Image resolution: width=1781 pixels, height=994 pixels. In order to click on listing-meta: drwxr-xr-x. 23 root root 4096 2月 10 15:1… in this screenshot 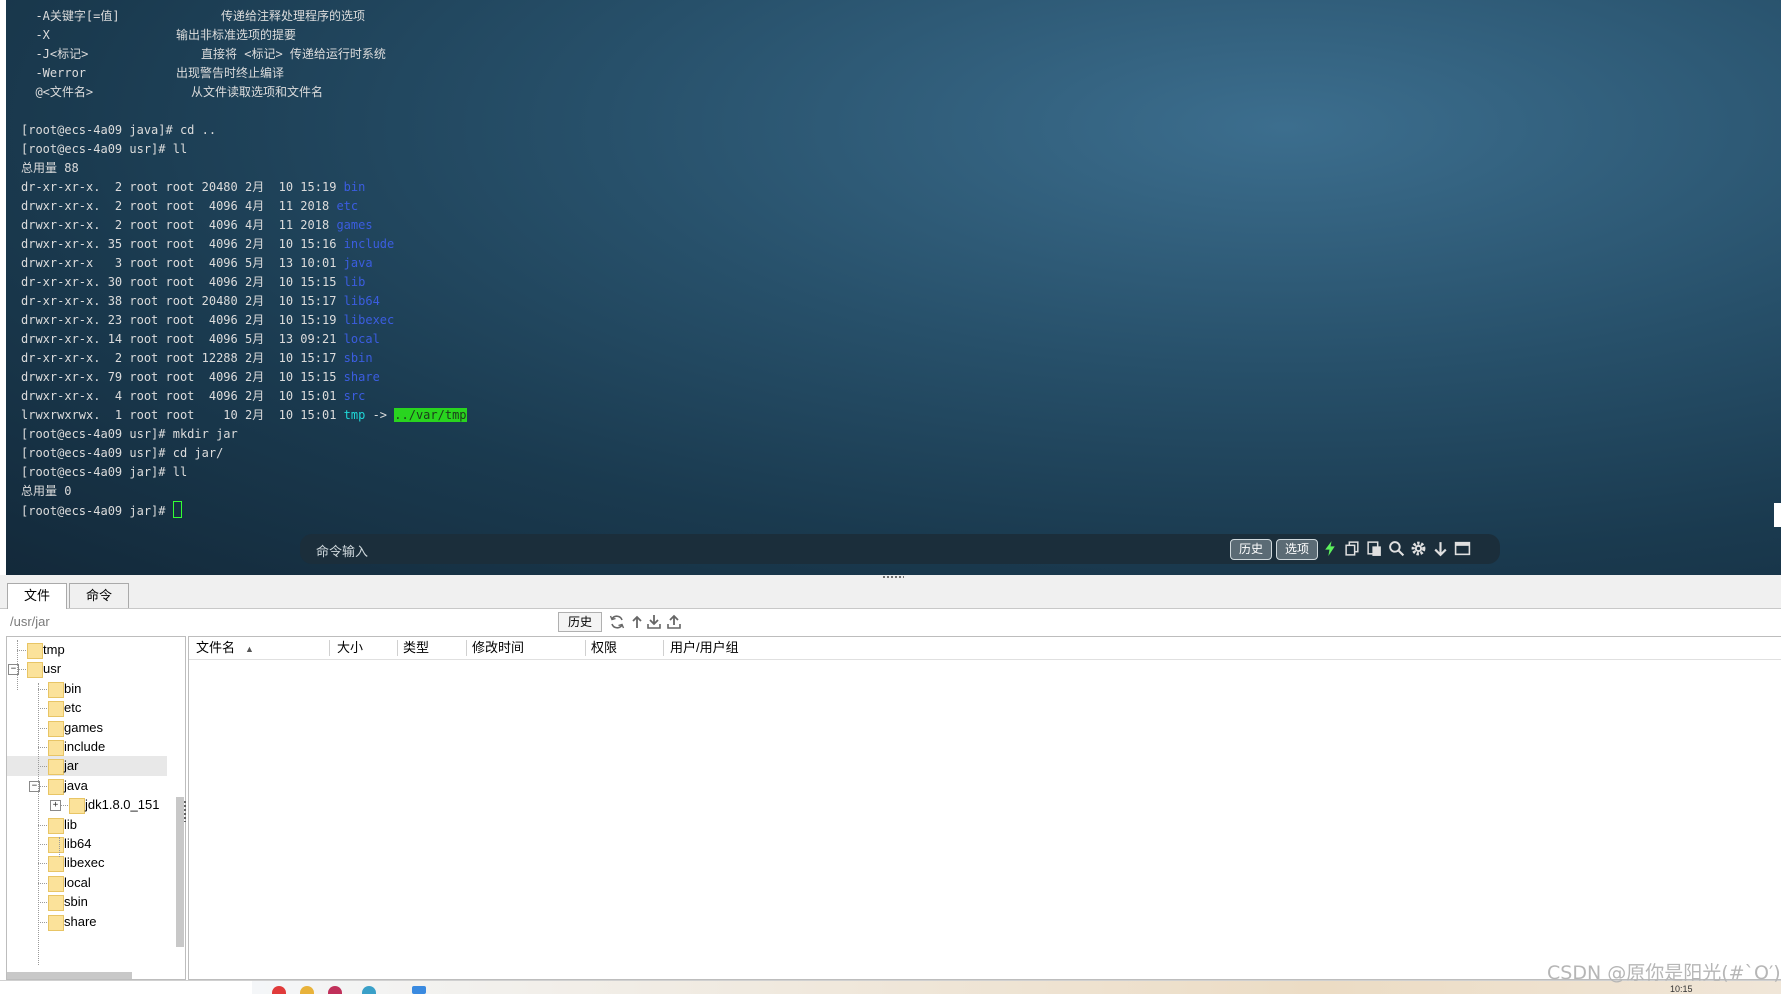, I will do `click(182, 320)`.